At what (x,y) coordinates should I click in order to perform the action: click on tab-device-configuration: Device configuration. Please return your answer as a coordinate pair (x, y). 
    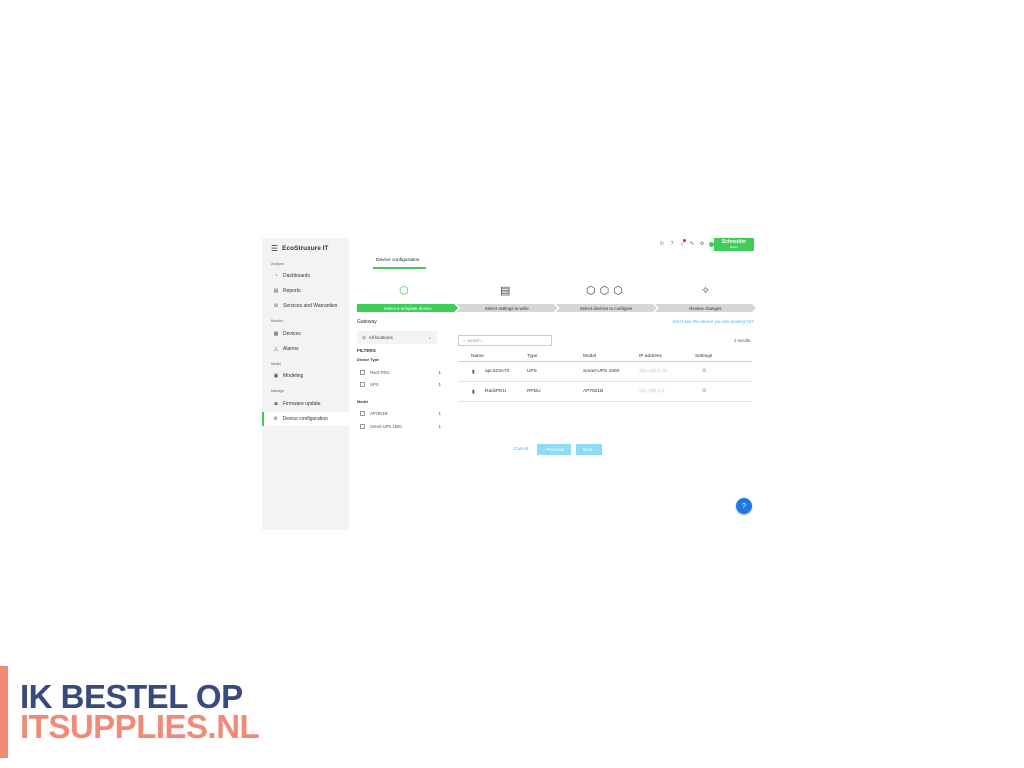
    Looking at the image, I should click on (397, 260).